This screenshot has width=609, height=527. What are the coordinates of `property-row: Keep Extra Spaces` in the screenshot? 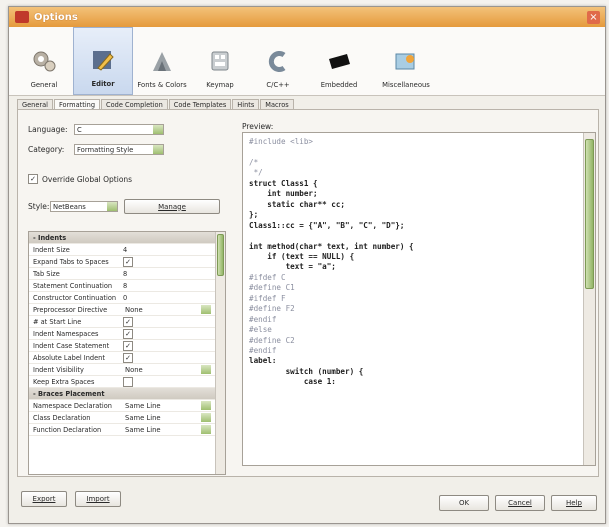 It's located at (127, 382).